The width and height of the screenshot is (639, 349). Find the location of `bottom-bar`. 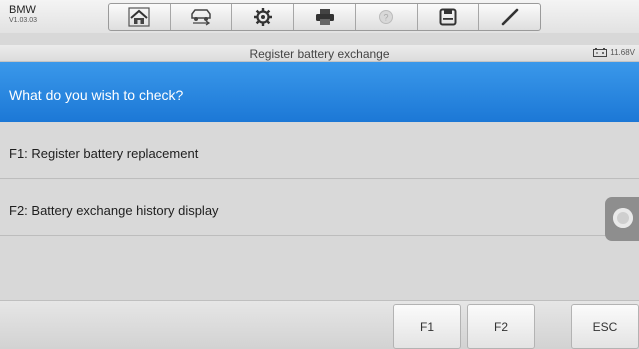

bottom-bar is located at coordinates (319, 324).